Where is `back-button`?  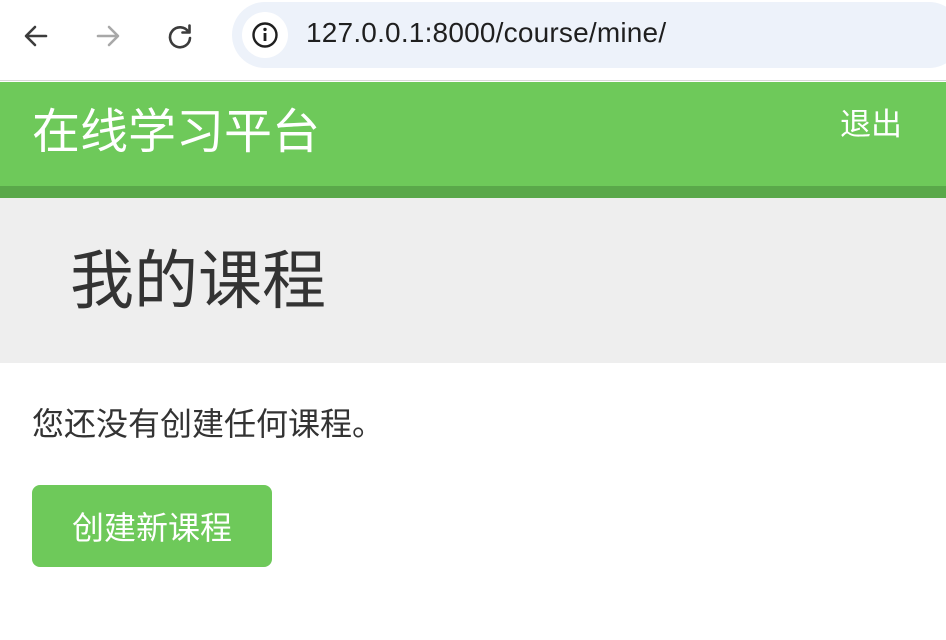
back-button is located at coordinates (36, 36).